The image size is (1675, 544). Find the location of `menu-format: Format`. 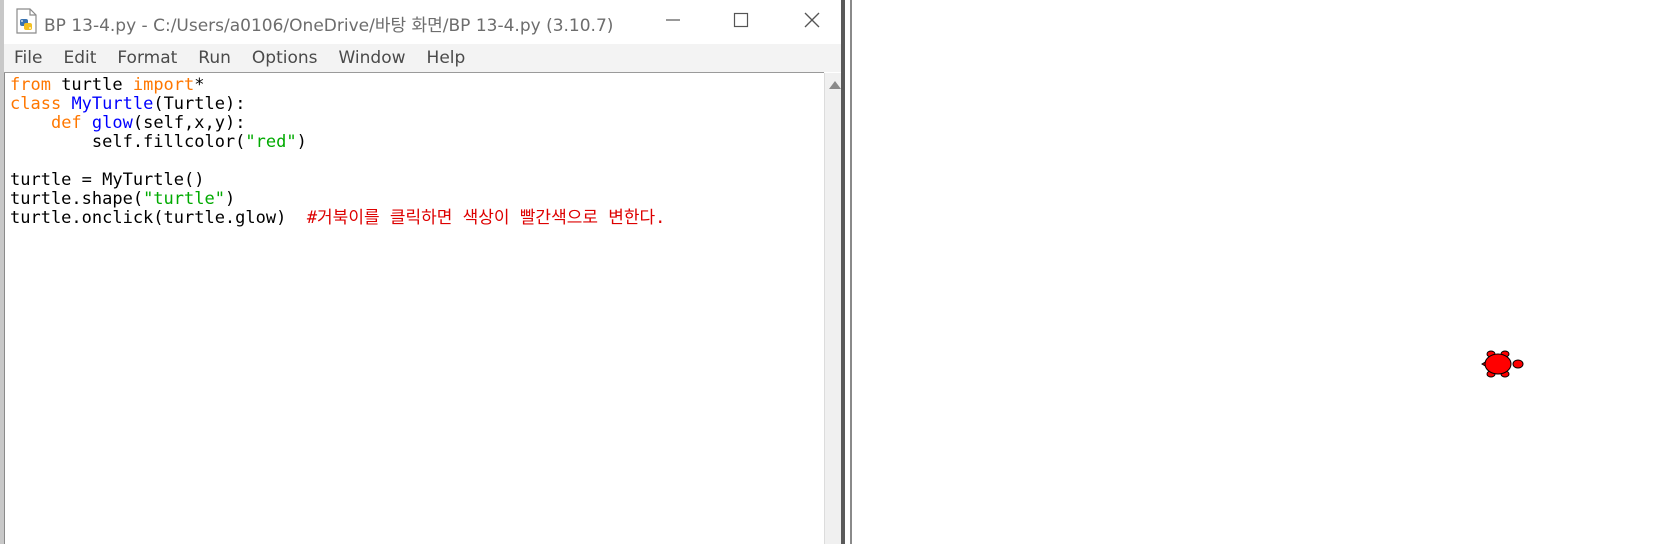

menu-format: Format is located at coordinates (147, 58).